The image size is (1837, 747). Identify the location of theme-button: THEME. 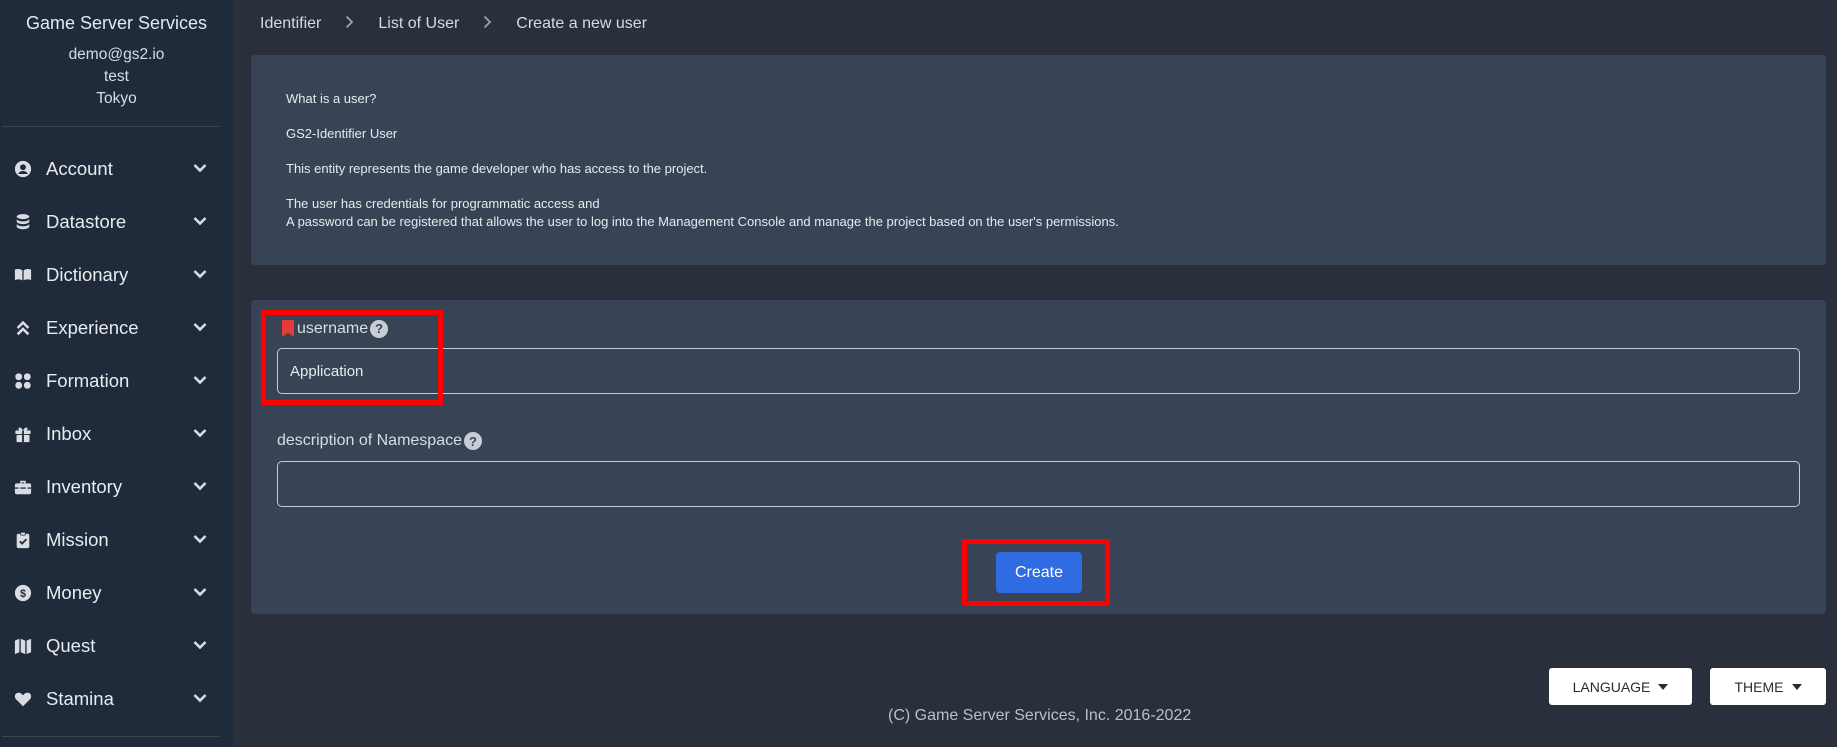
(1768, 686).